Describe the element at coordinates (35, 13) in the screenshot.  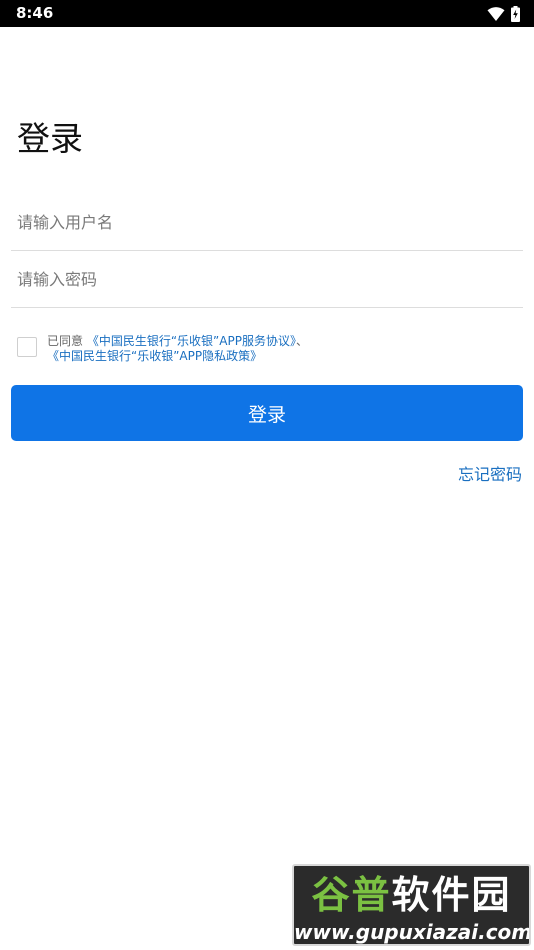
I see `status-time: 8:46` at that location.